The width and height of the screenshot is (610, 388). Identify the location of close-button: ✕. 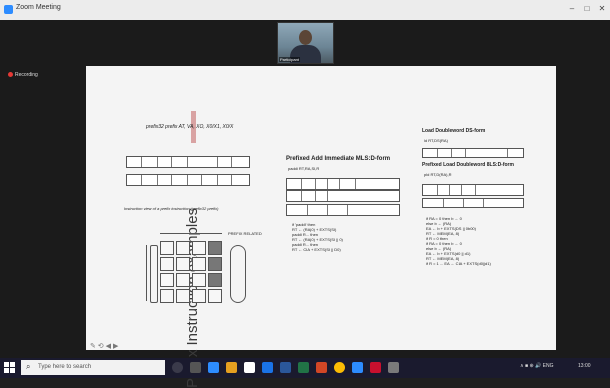
(602, 9).